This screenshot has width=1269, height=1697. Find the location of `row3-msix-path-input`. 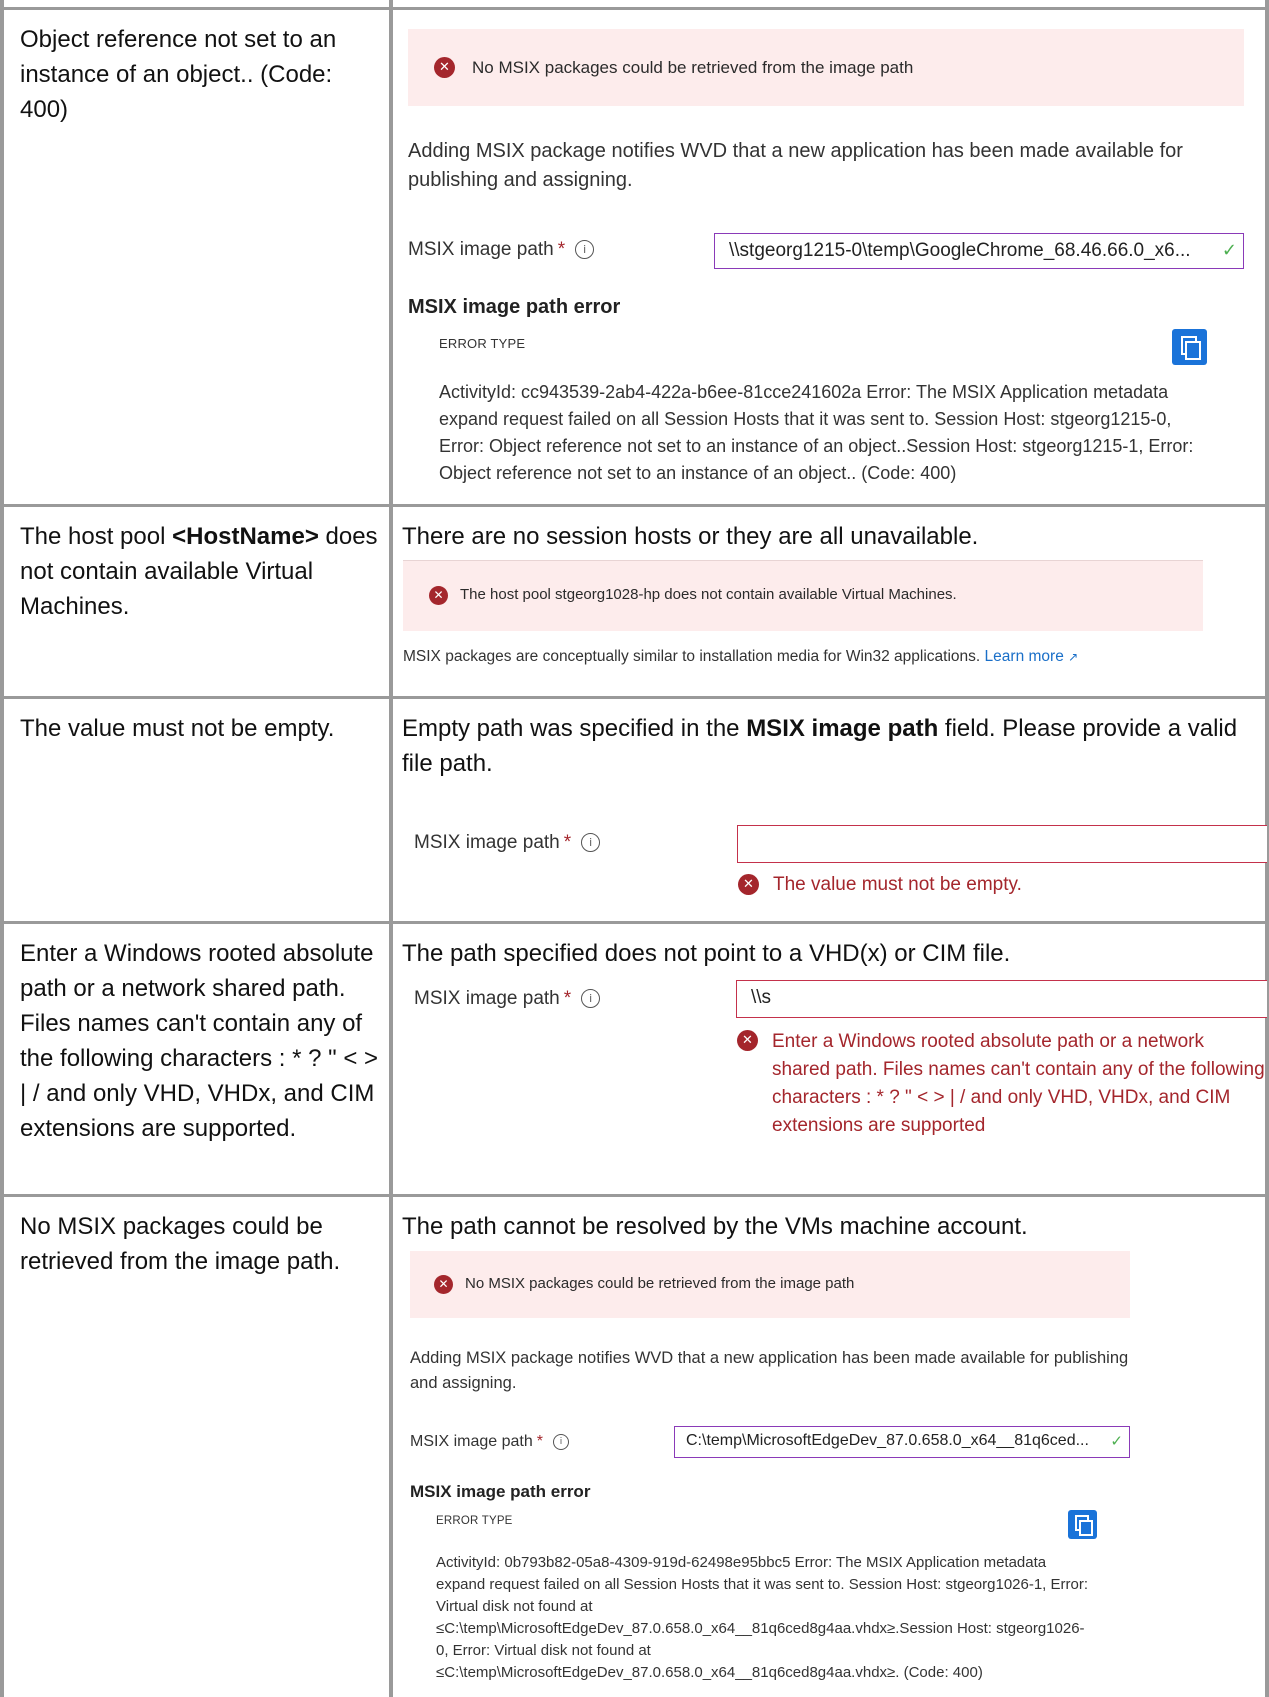

row3-msix-path-input is located at coordinates (1002, 844).